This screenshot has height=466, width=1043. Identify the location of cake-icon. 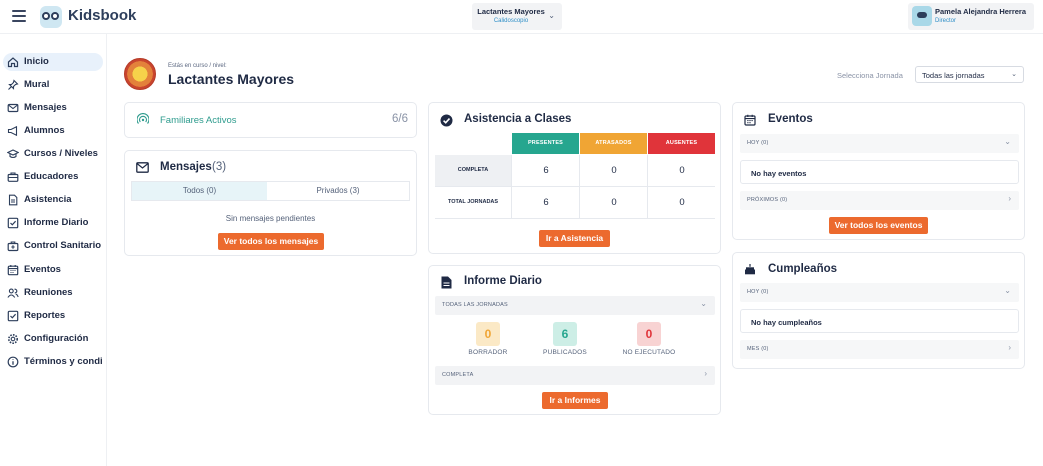
(750, 269).